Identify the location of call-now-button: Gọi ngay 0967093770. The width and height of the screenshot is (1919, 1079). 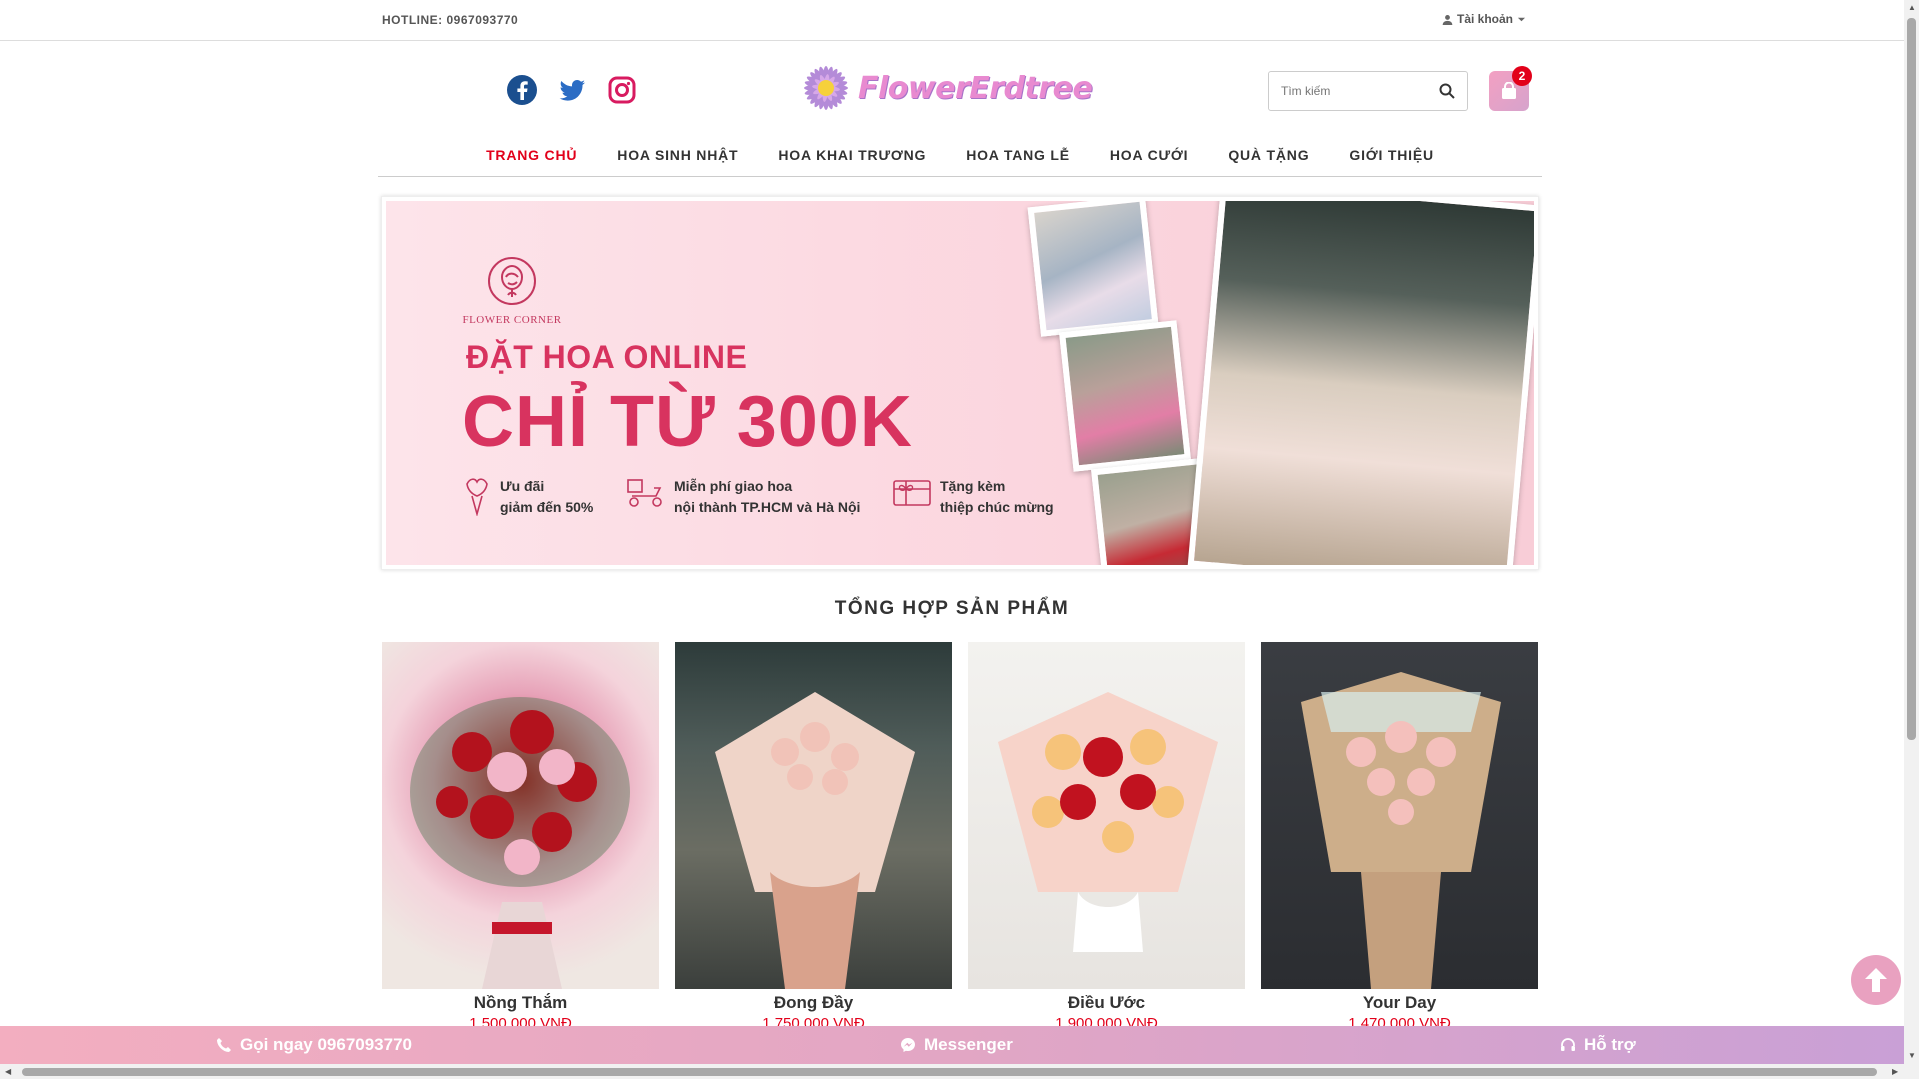
(314, 1045).